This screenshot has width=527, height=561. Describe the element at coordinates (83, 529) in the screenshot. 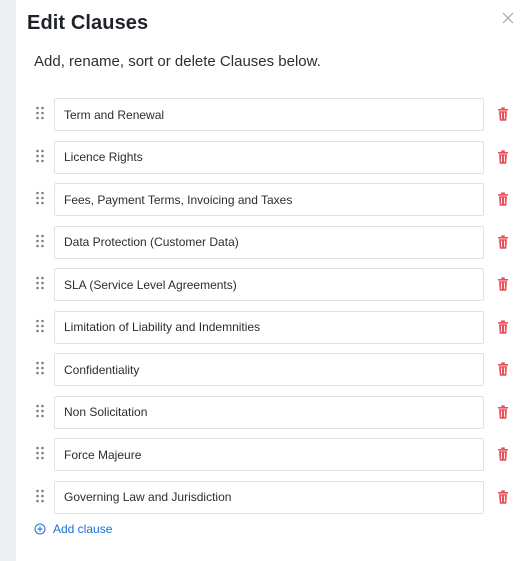

I see `add-clause-label: Add clause` at that location.